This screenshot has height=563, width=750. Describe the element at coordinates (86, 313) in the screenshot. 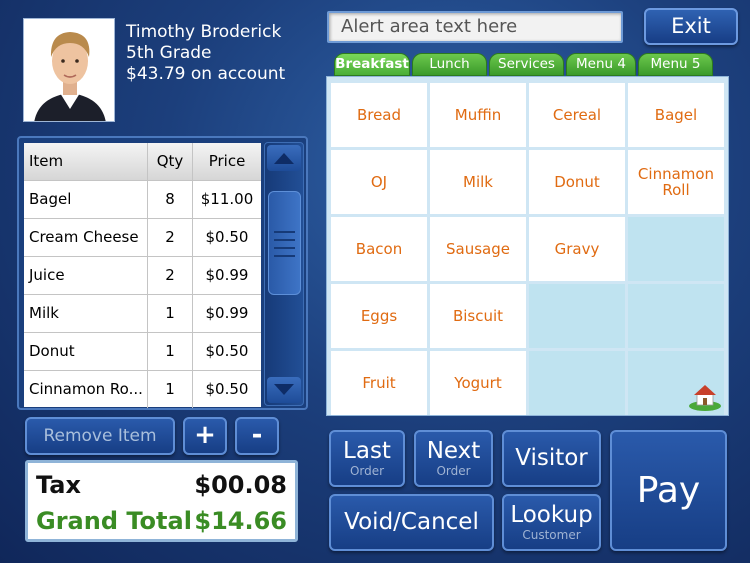

I see `row-item: Milk` at that location.